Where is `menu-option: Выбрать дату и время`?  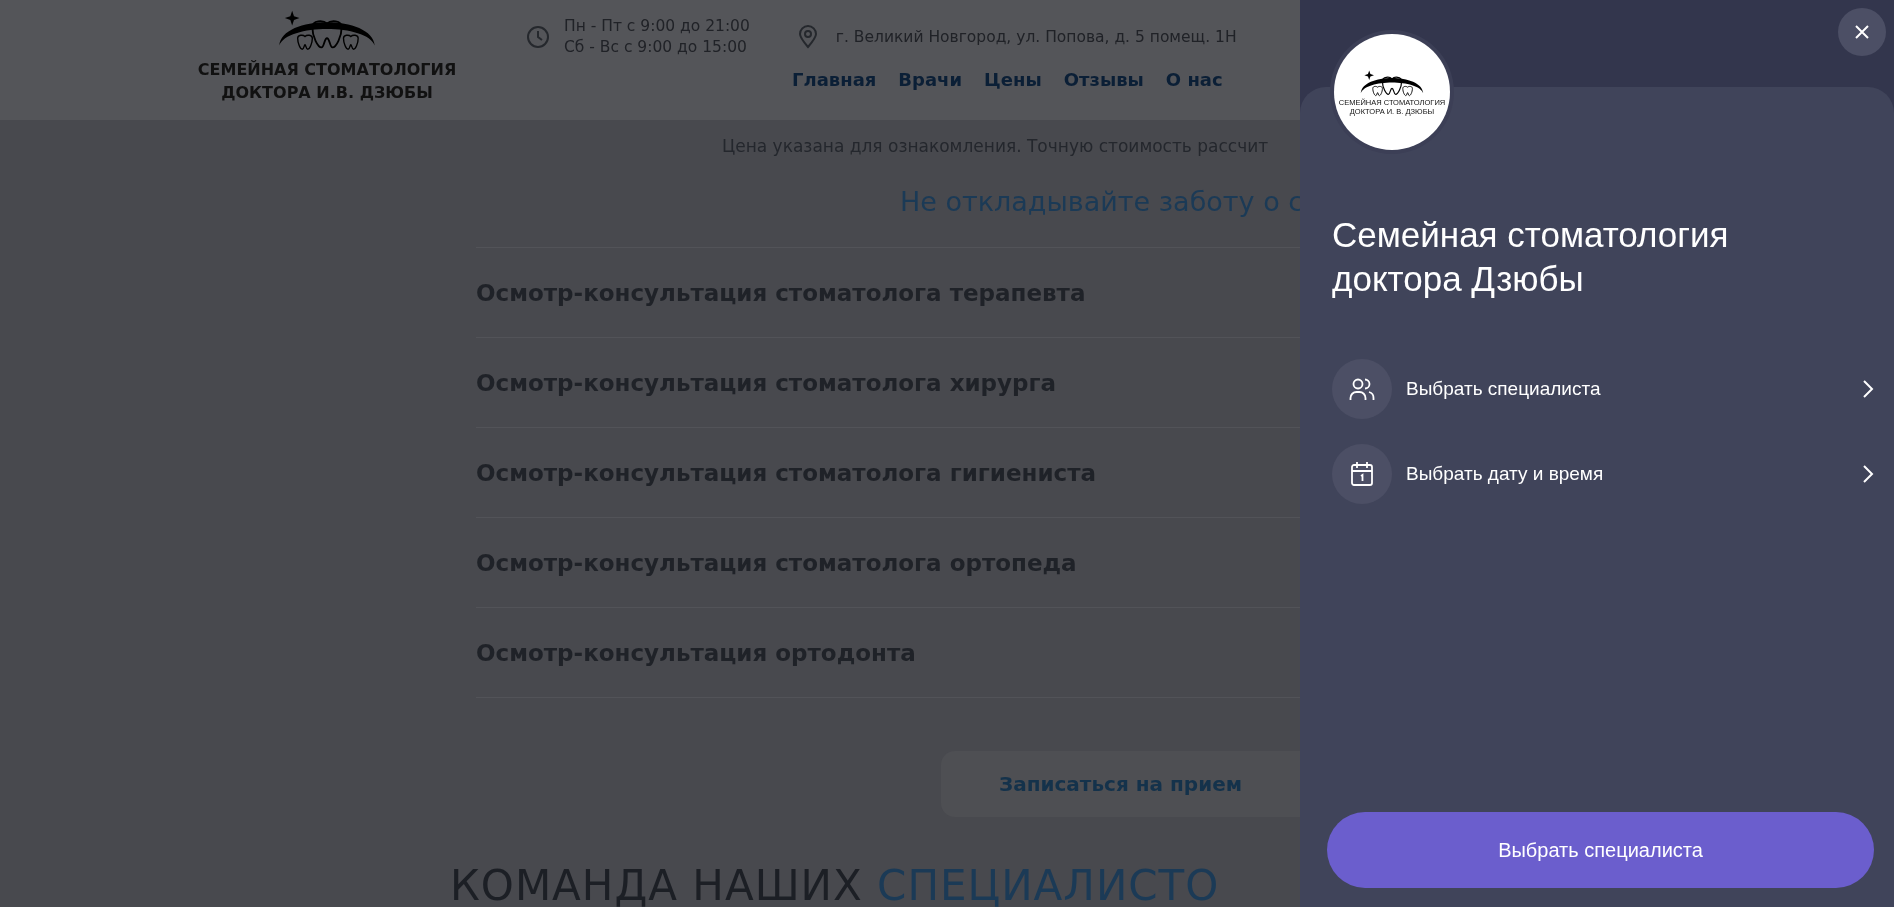 menu-option: Выбрать дату и время is located at coordinates (1603, 474).